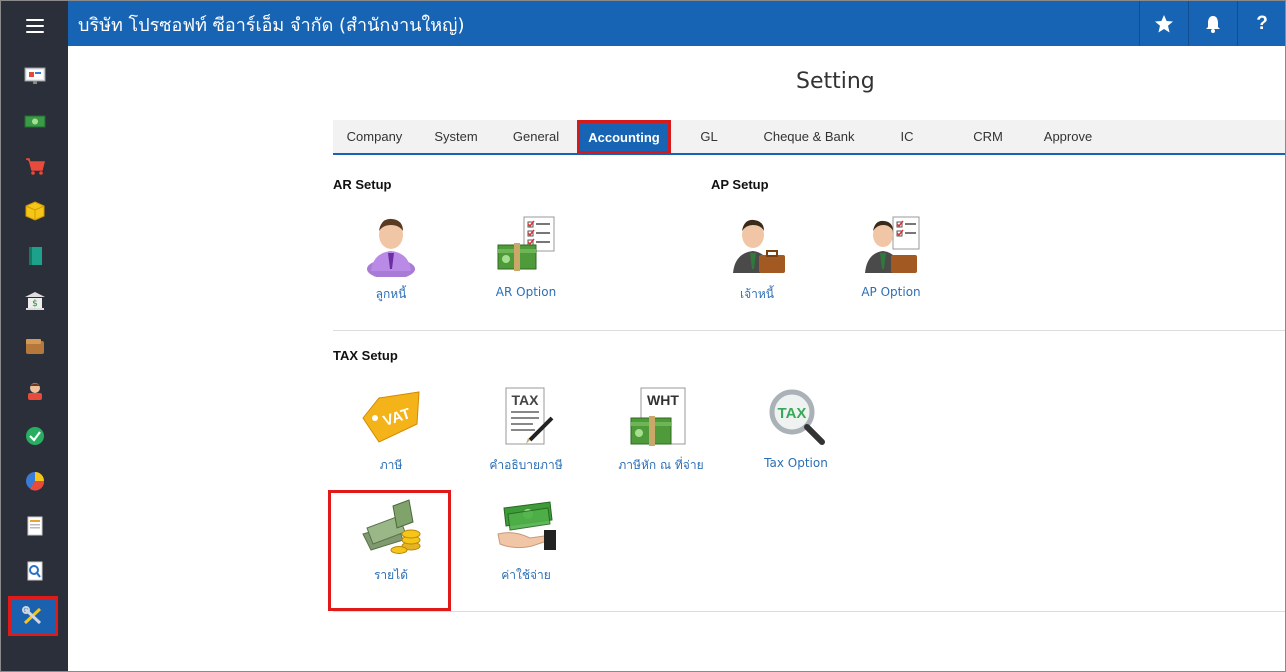  What do you see at coordinates (391, 417) in the screenshot?
I see `vat-icon: VAT` at bounding box center [391, 417].